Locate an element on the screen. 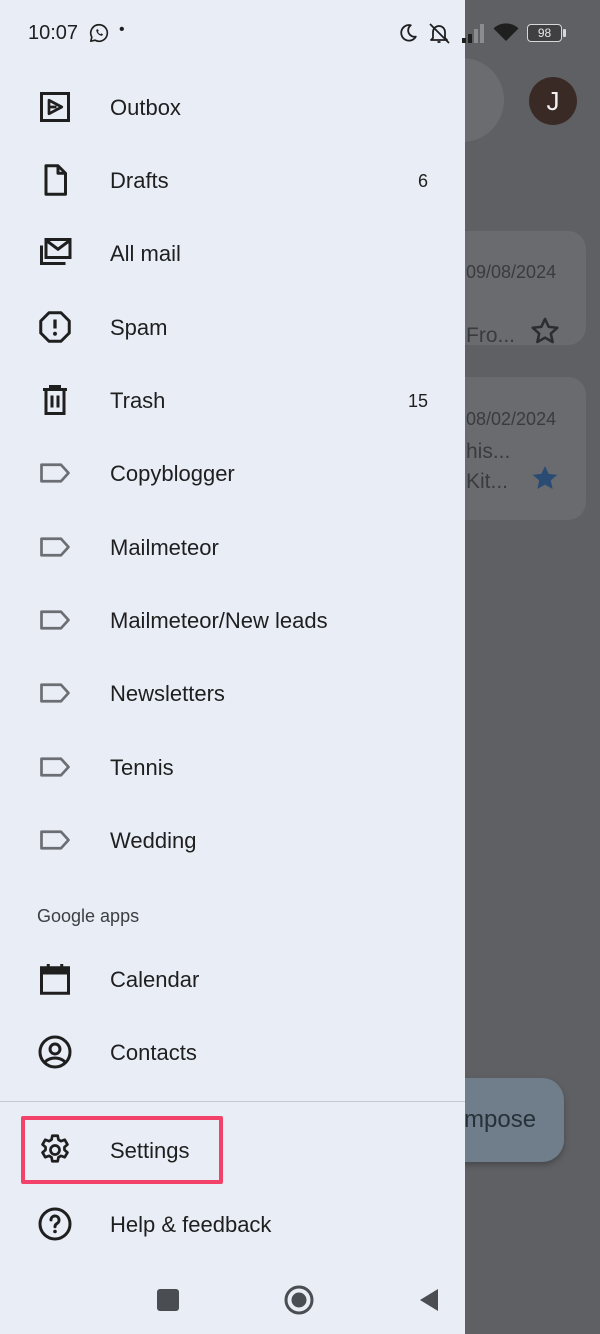  trash-icon is located at coordinates (55, 400).